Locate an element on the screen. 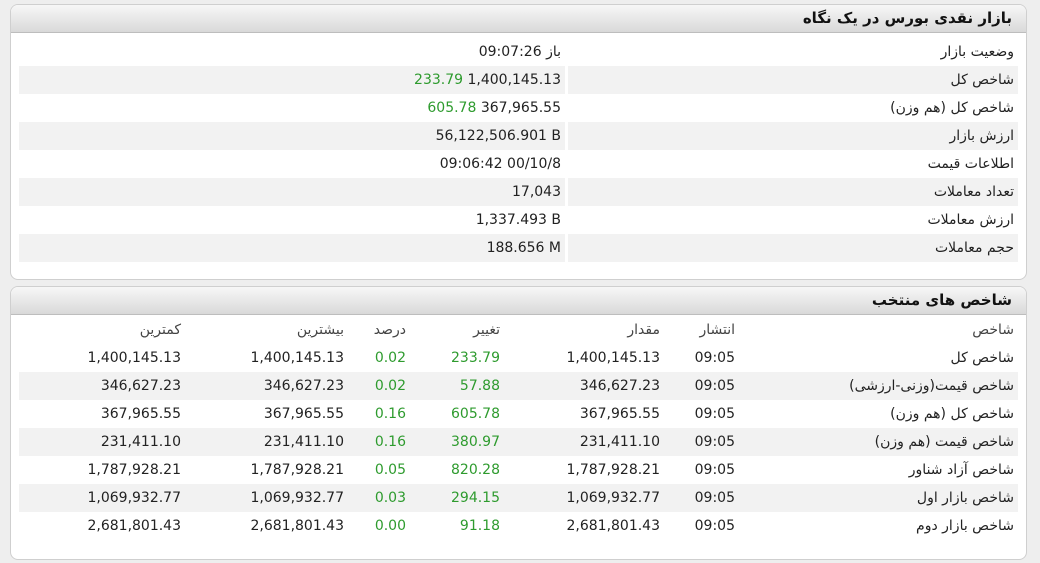  cell-qty: 1,069,932.77 is located at coordinates (613, 498).